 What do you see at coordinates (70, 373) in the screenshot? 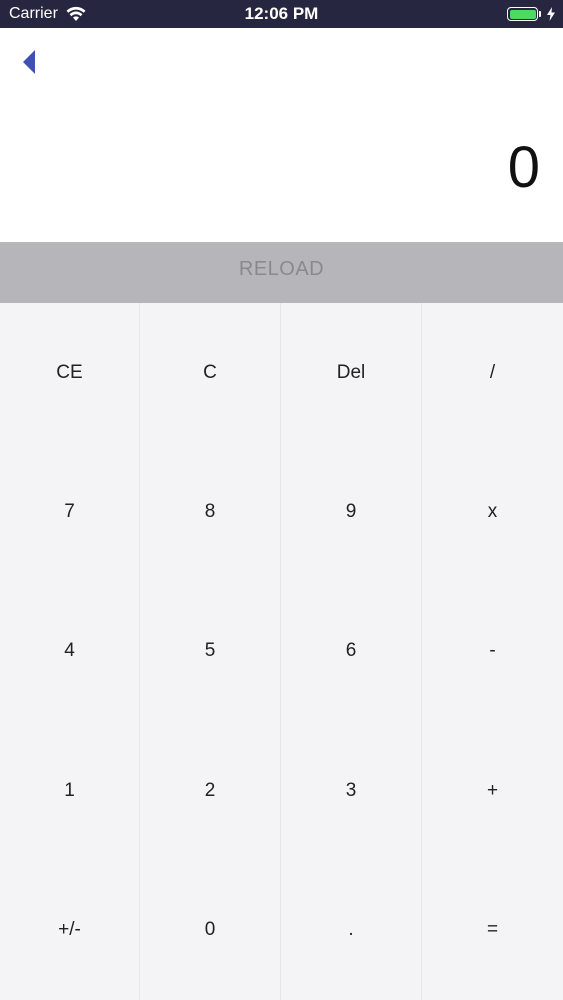
I see `key-ce: CE` at bounding box center [70, 373].